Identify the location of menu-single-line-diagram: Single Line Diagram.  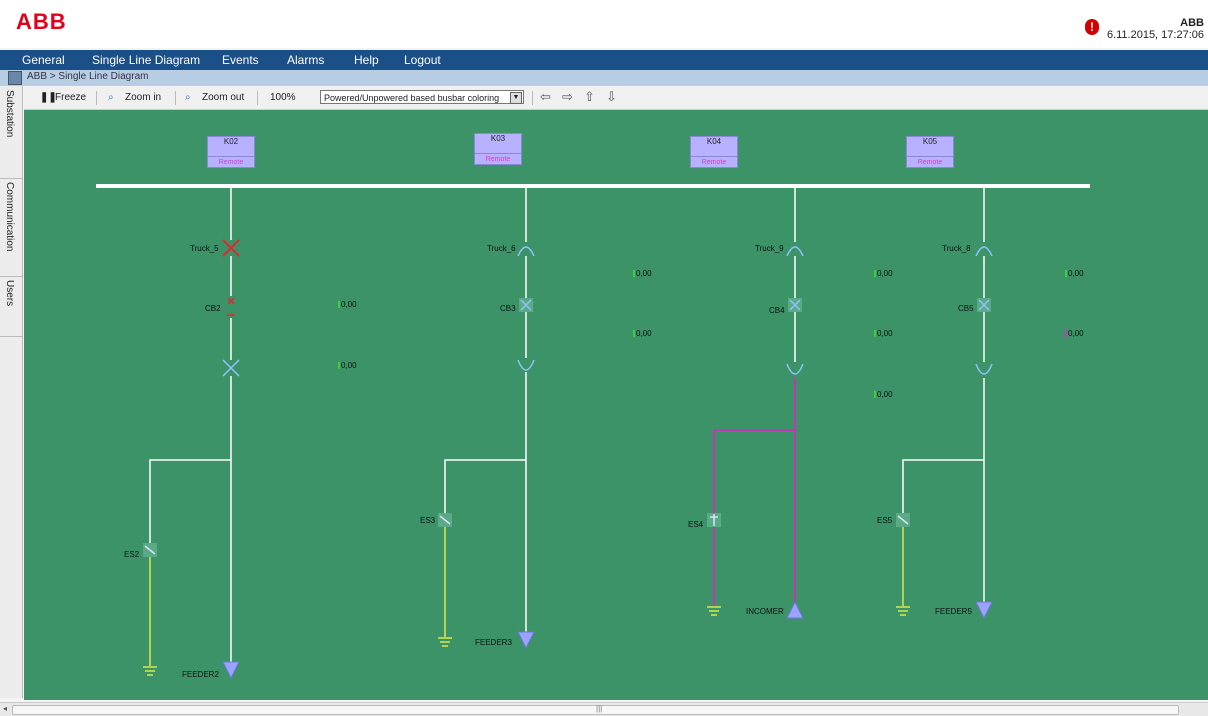
(146, 60).